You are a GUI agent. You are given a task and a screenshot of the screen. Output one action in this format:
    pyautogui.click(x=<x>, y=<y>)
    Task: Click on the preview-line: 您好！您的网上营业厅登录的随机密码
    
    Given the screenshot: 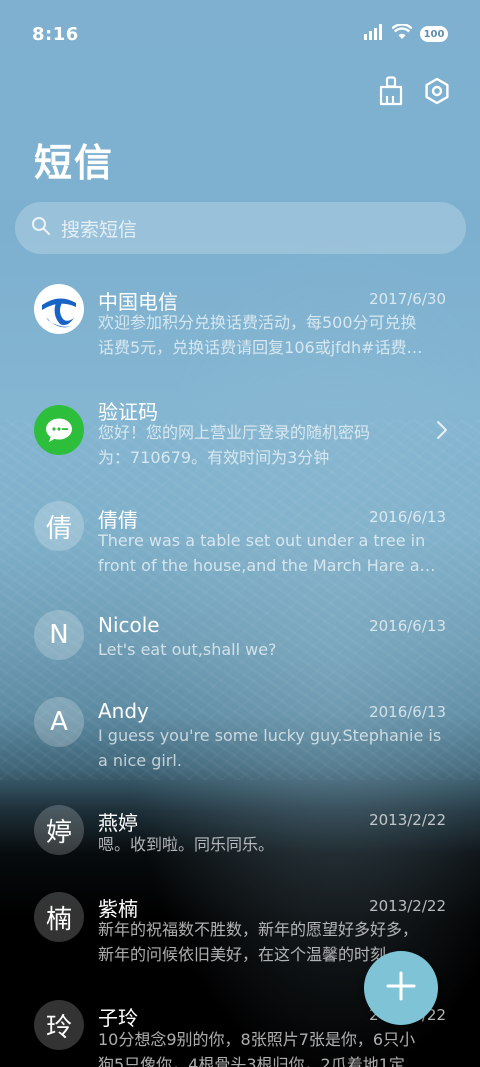 What is the action you would take?
    pyautogui.click(x=234, y=432)
    